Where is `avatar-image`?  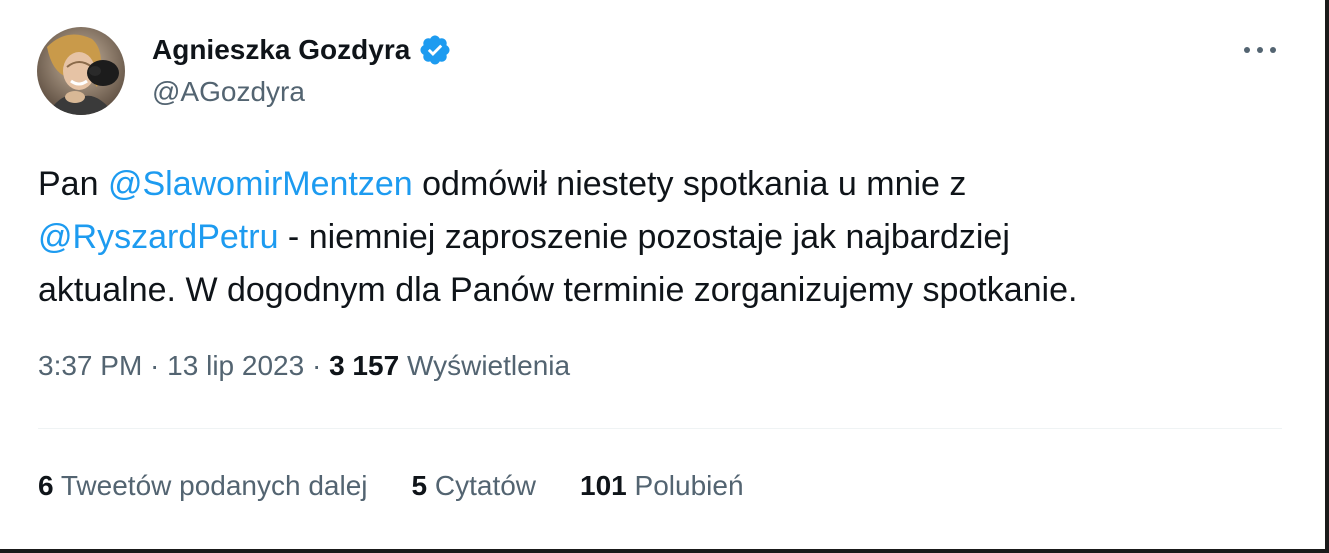 avatar-image is located at coordinates (81, 71).